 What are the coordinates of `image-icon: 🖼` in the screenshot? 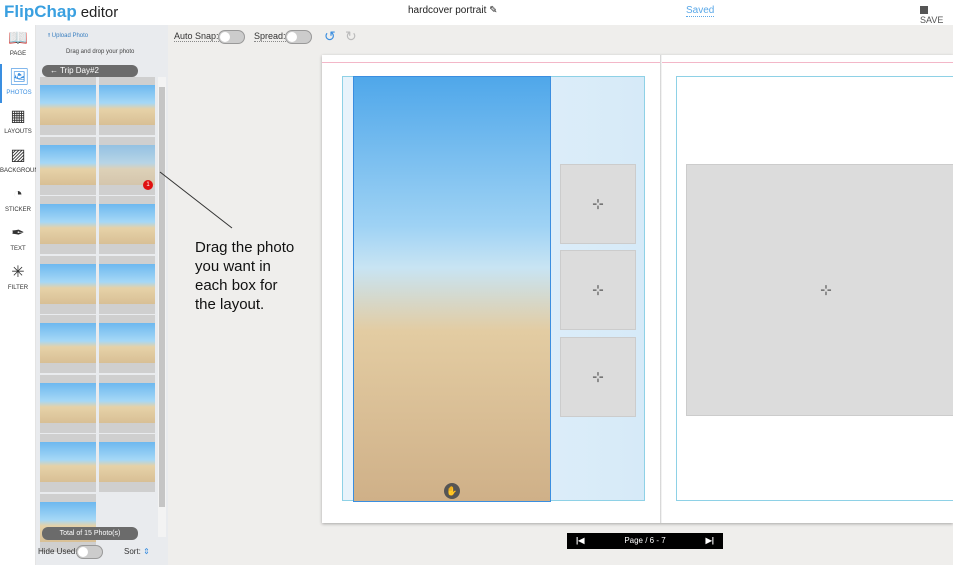 It's located at (19, 77).